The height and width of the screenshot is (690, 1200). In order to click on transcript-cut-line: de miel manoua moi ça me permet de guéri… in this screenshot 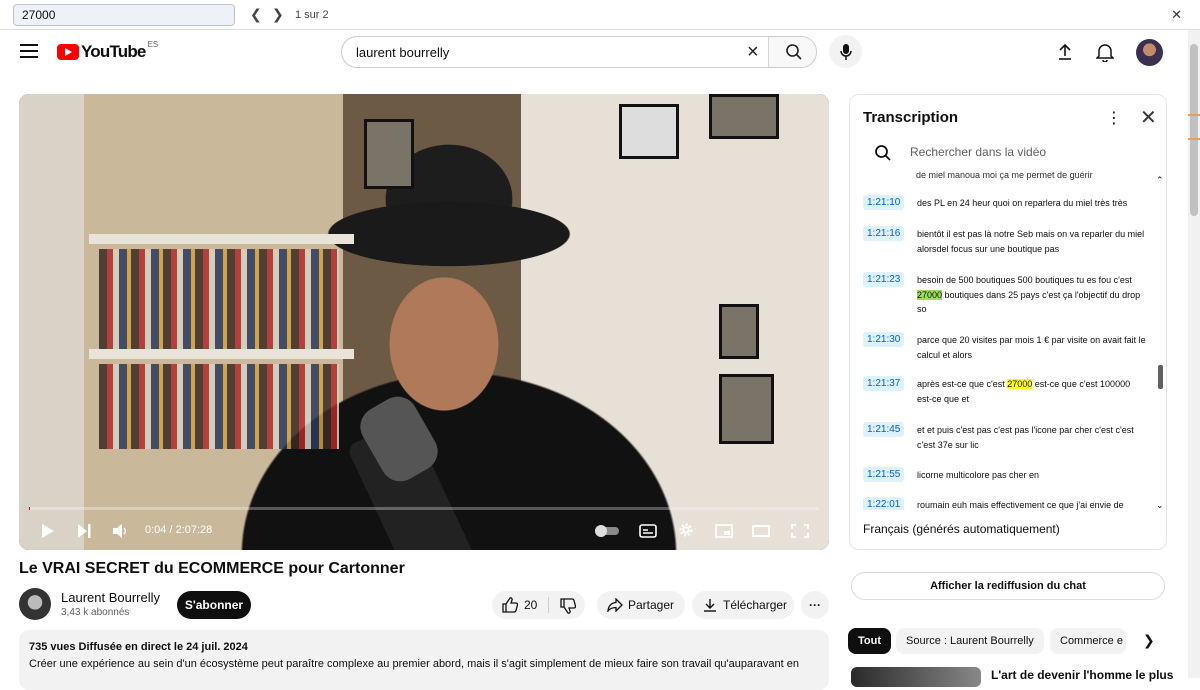, I will do `click(1004, 175)`.